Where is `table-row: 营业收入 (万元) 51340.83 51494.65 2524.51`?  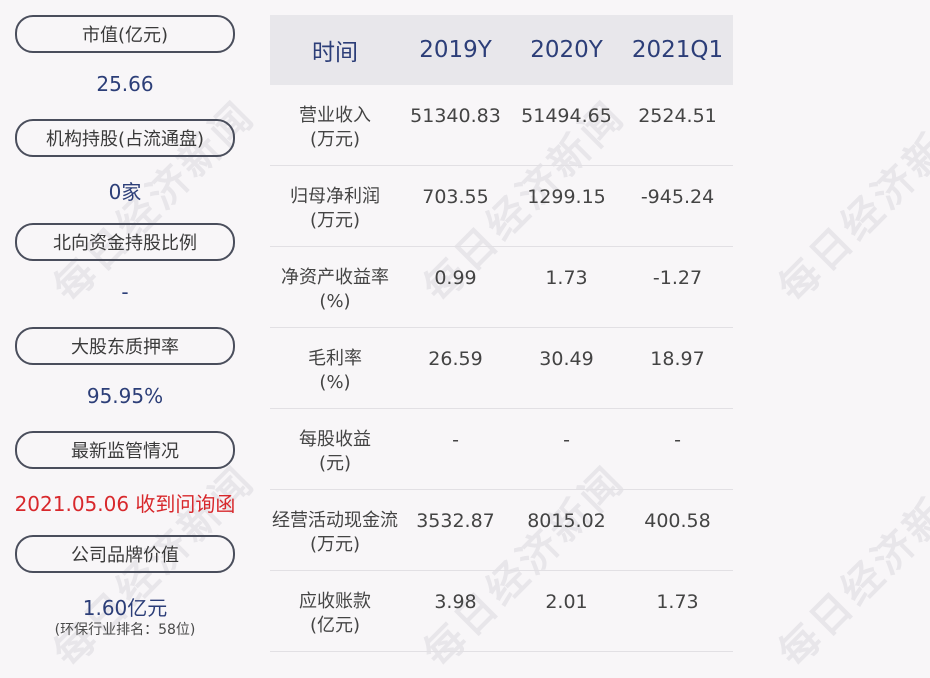
table-row: 营业收入 (万元) 51340.83 51494.65 2524.51 is located at coordinates (501, 125).